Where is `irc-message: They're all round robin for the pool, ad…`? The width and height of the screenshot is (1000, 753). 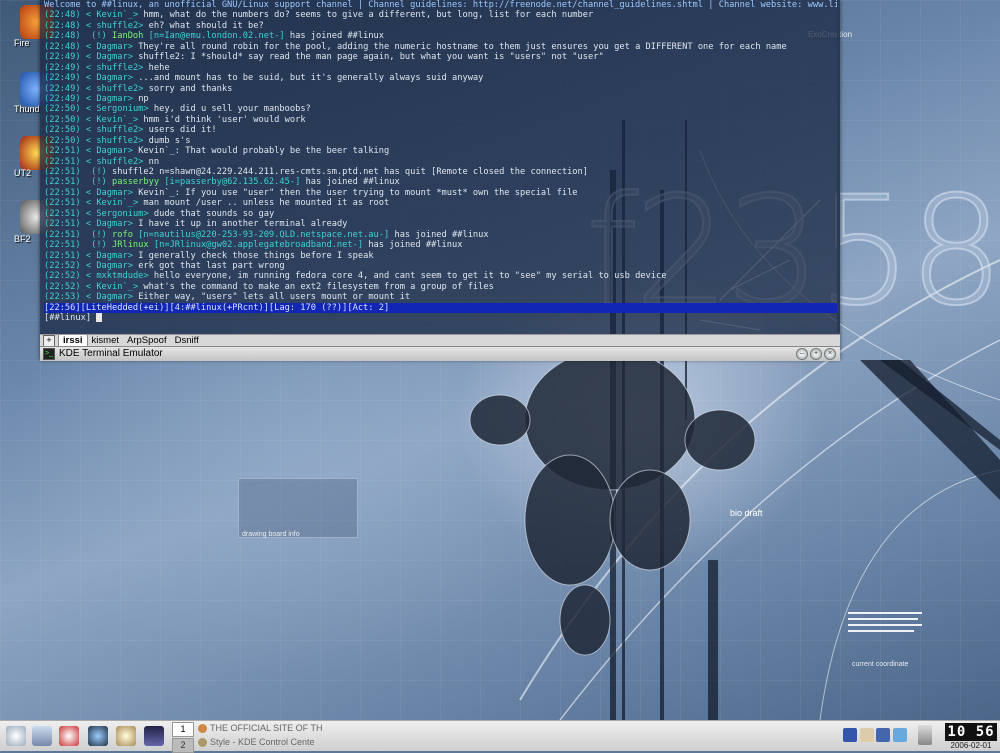
irc-message: They're all round robin for the pool, ad… is located at coordinates (462, 46).